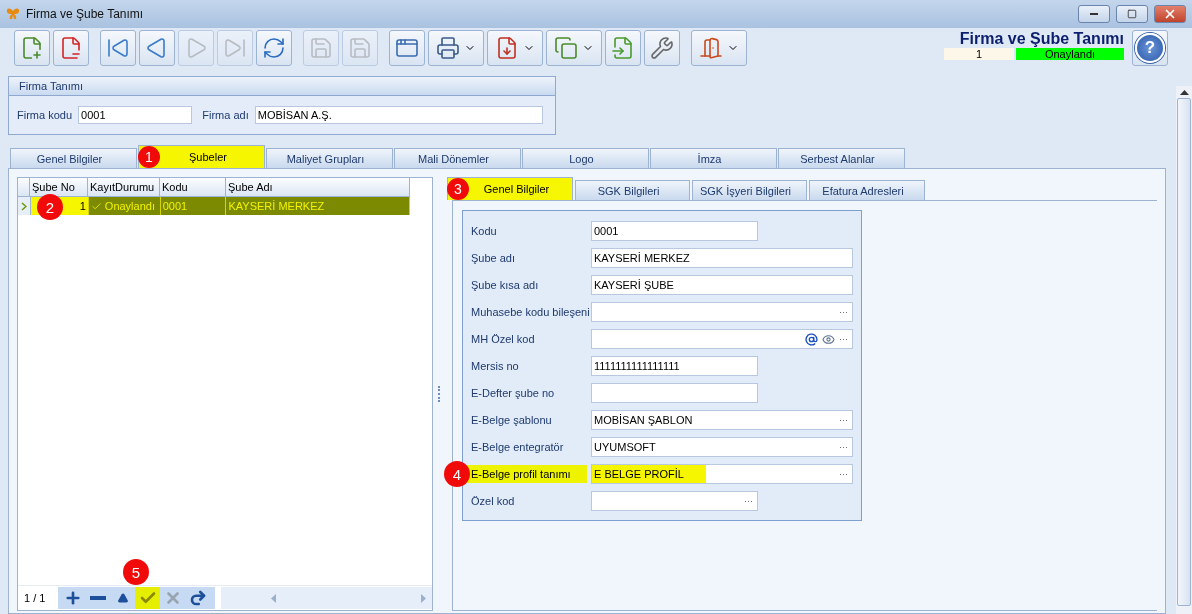 This screenshot has width=1192, height=614. I want to click on input-field: MOBİSAN ŞABLON ···, so click(722, 420).